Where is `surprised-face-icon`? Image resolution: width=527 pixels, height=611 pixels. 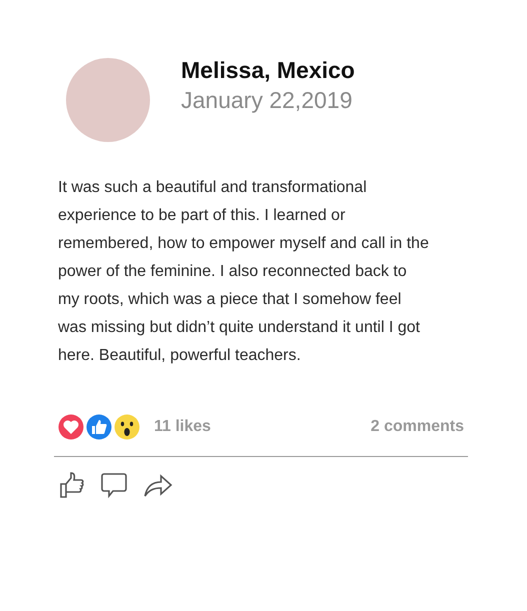 surprised-face-icon is located at coordinates (127, 427).